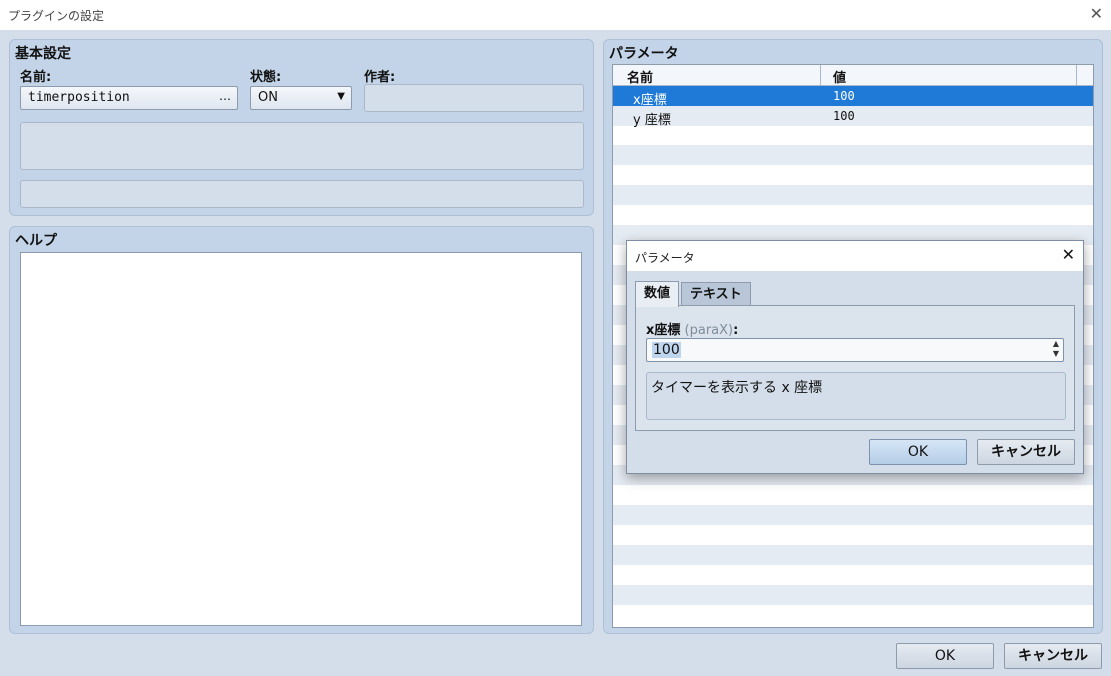 Image resolution: width=1111 pixels, height=676 pixels. Describe the element at coordinates (853, 75) in the screenshot. I see `grid-header: 名前 値` at that location.